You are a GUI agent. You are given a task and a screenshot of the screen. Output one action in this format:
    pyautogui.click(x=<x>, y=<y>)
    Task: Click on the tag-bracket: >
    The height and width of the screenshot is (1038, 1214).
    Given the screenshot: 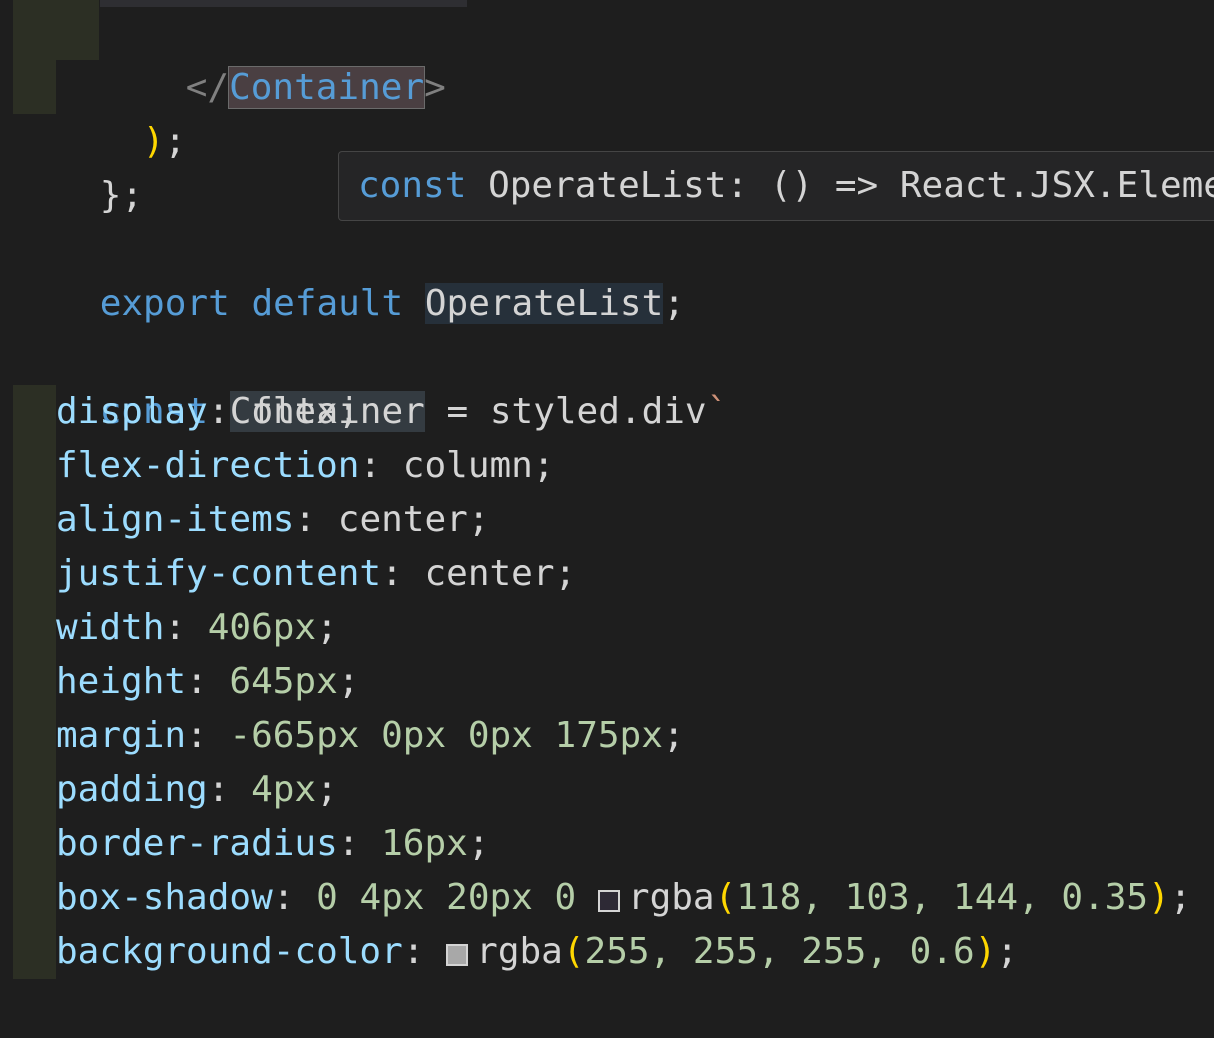 What is the action you would take?
    pyautogui.click(x=435, y=87)
    